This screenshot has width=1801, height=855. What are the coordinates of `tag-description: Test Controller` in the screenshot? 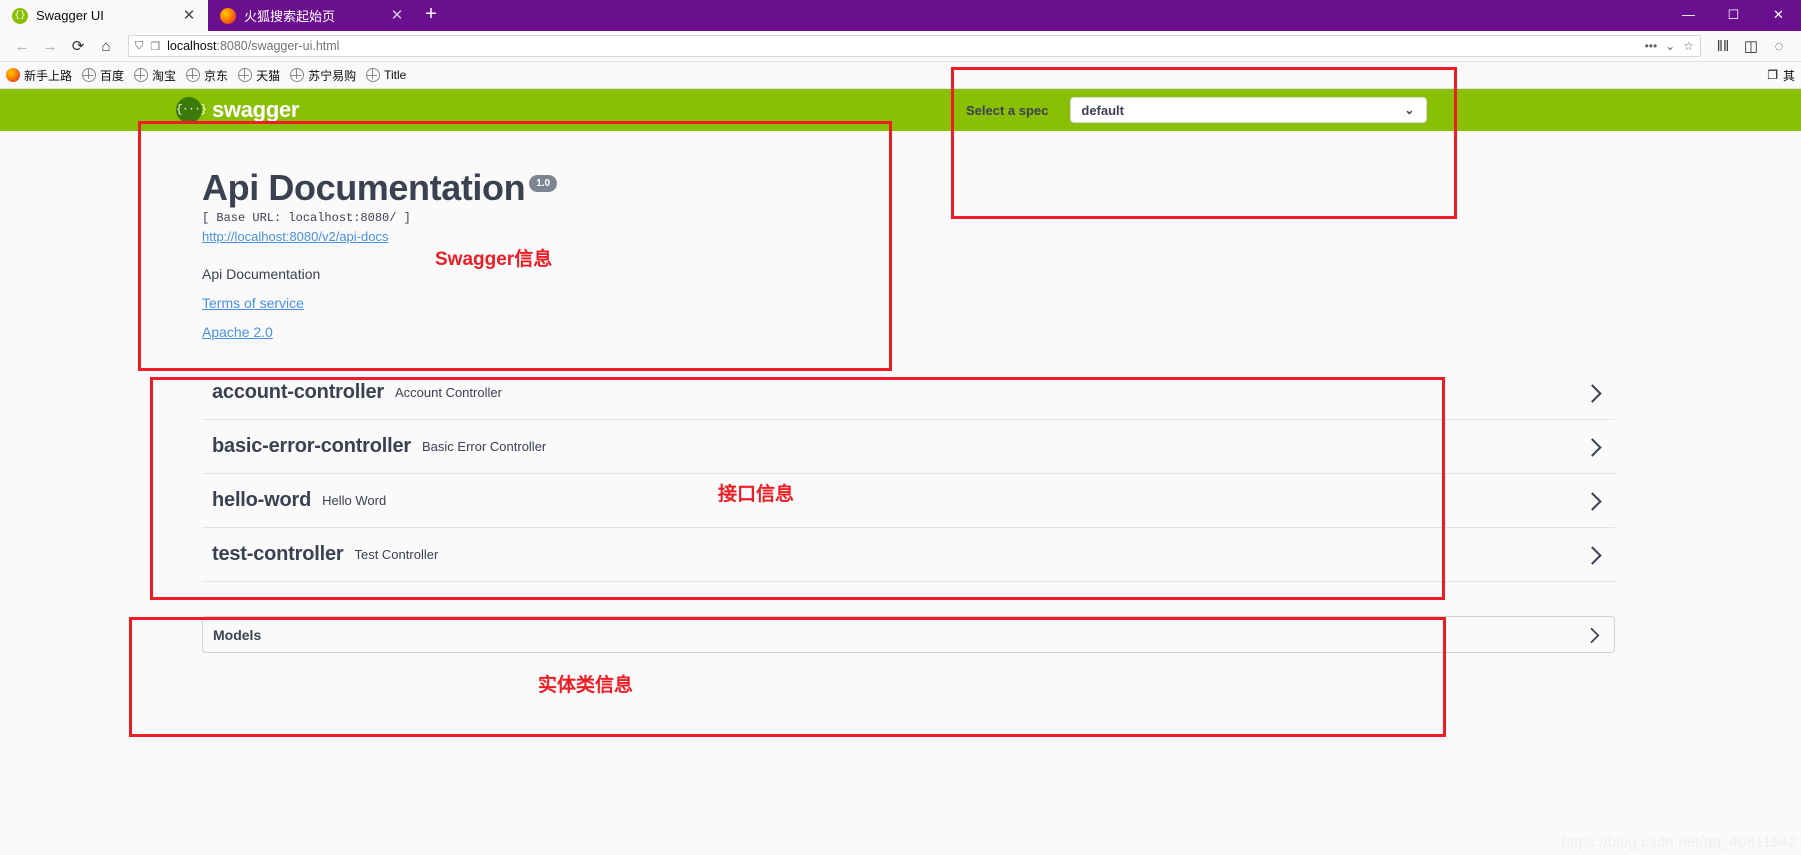 It's located at (396, 554).